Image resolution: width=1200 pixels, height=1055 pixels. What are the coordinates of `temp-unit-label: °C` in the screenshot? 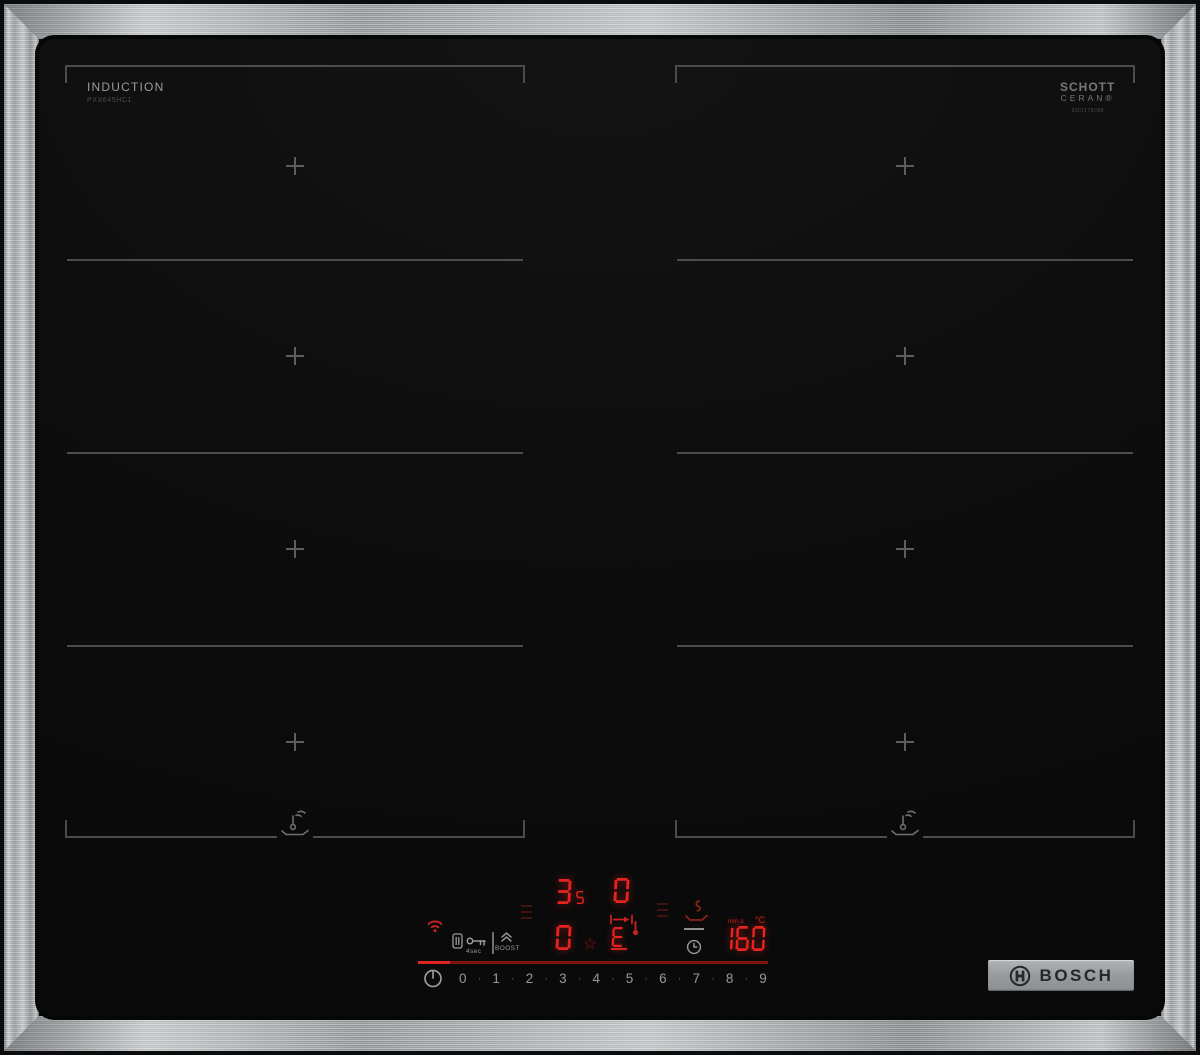 It's located at (760, 920).